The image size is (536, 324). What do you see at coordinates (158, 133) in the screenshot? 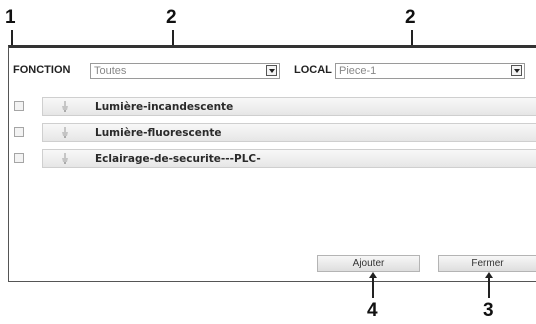
I see `item-label: Lumière-fluorescente` at bounding box center [158, 133].